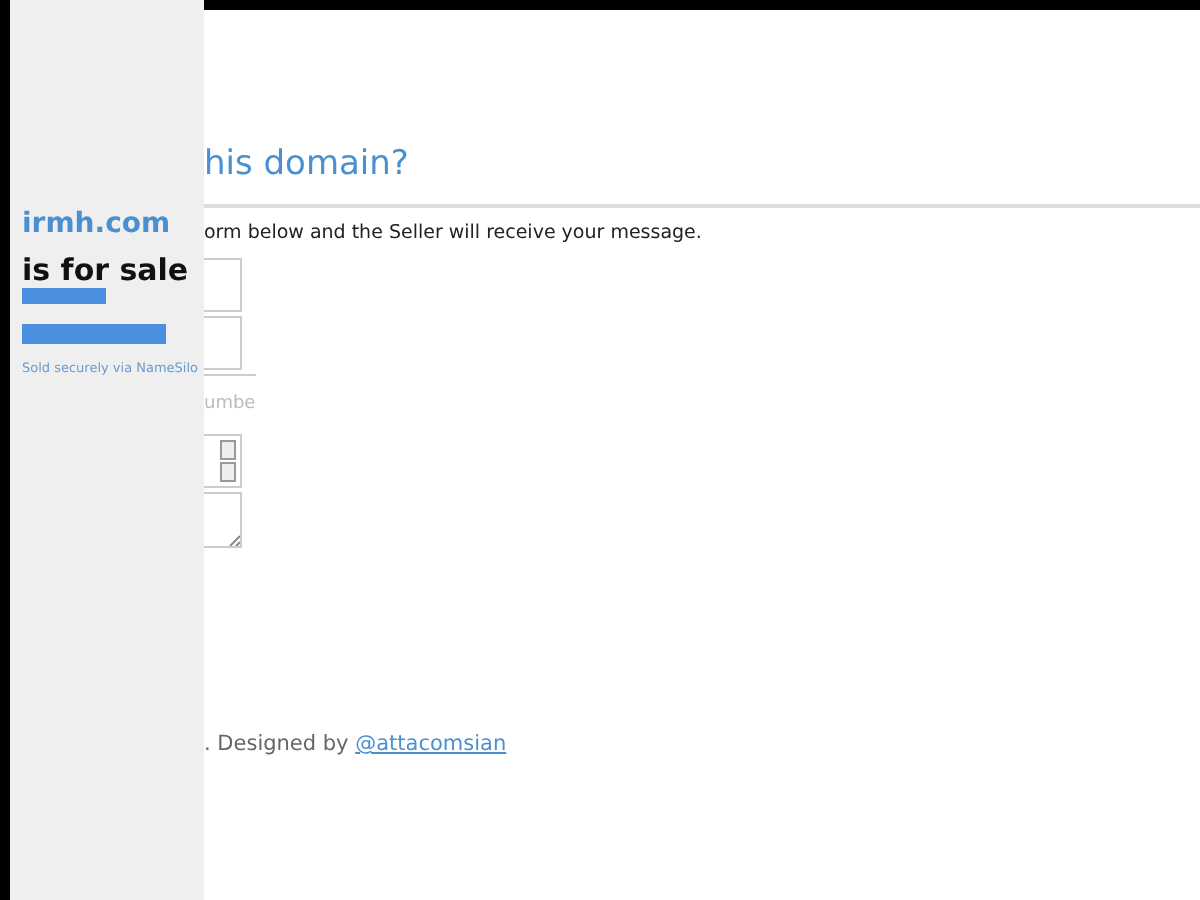 This screenshot has width=1200, height=900. I want to click on designer-link: @attacomsian, so click(431, 744).